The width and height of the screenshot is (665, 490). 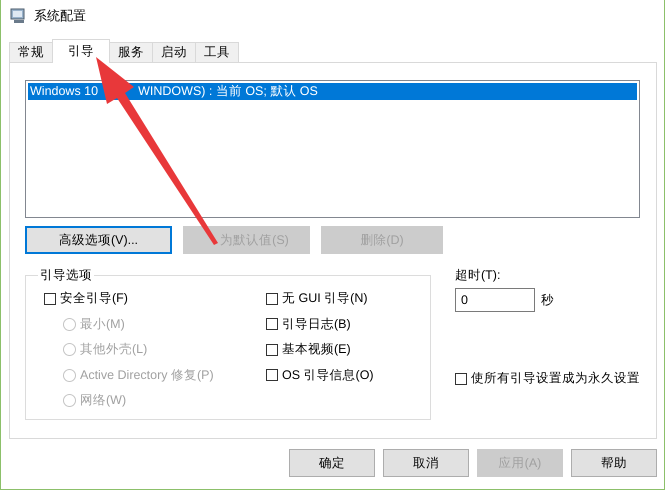 I want to click on option-label: 安全引导(F), so click(x=94, y=299).